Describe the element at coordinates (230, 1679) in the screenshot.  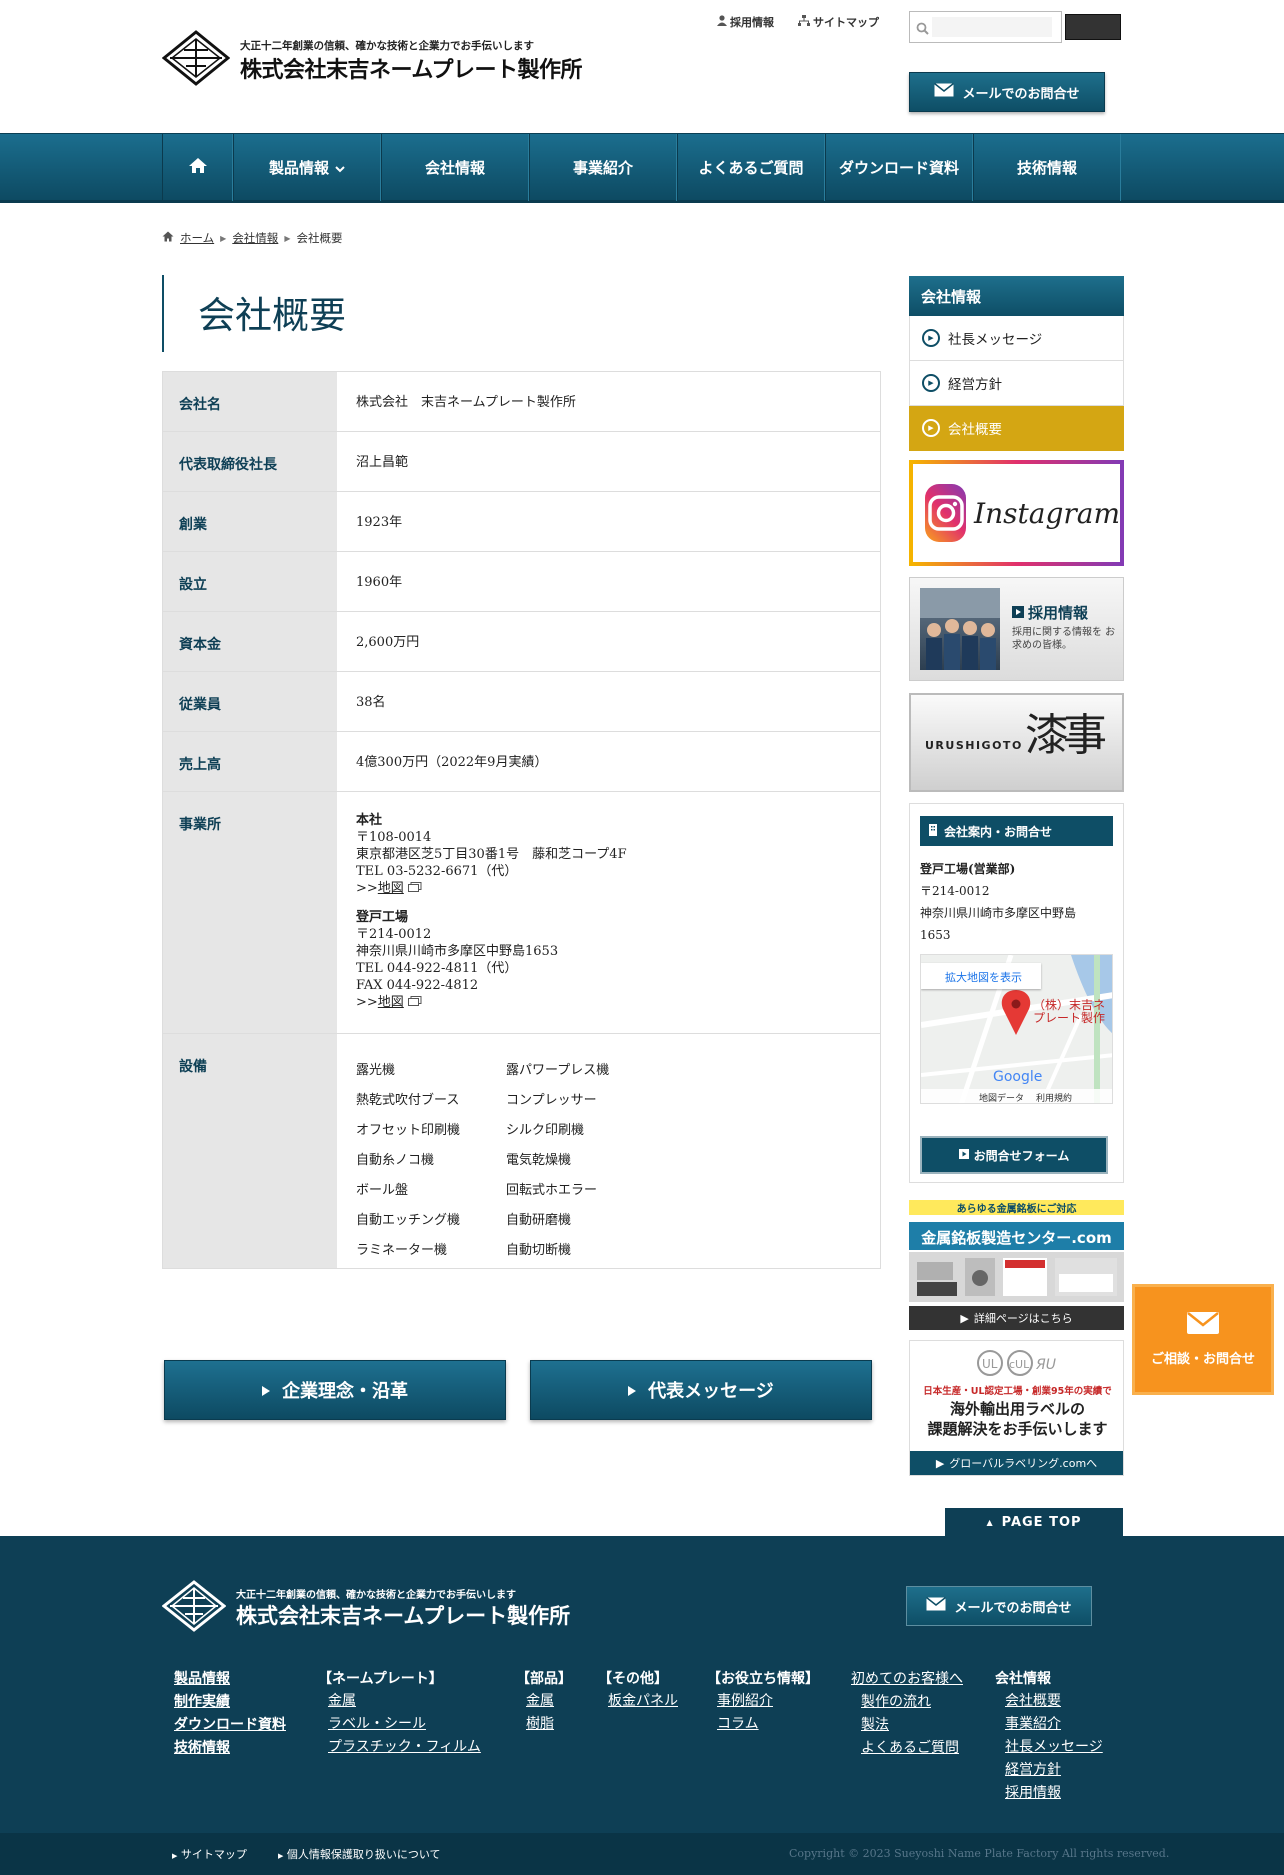
I see `footer-link: 製品情報` at that location.